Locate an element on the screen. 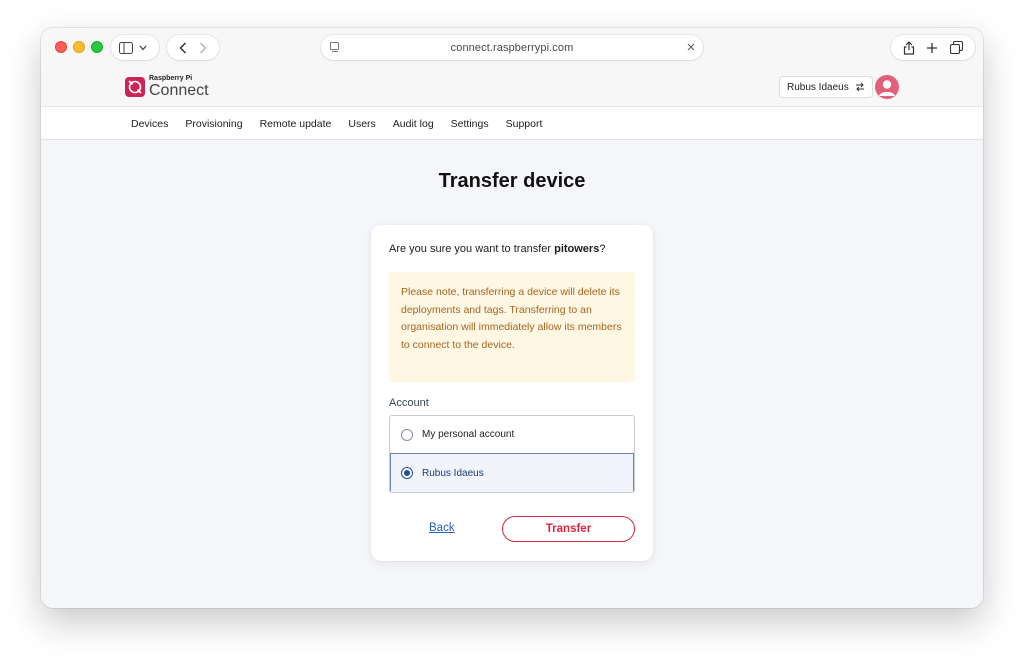  page-menu-icon is located at coordinates (335, 47).